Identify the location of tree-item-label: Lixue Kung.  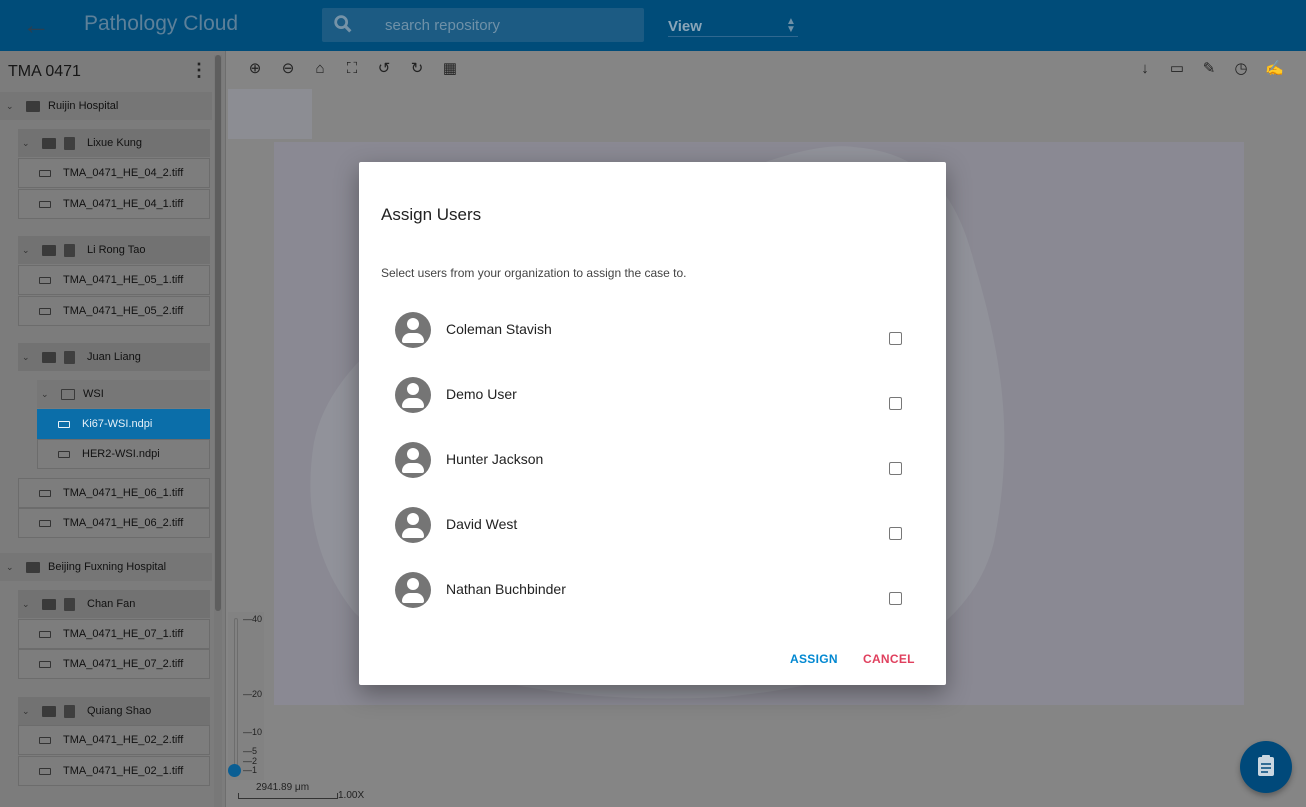
(115, 143).